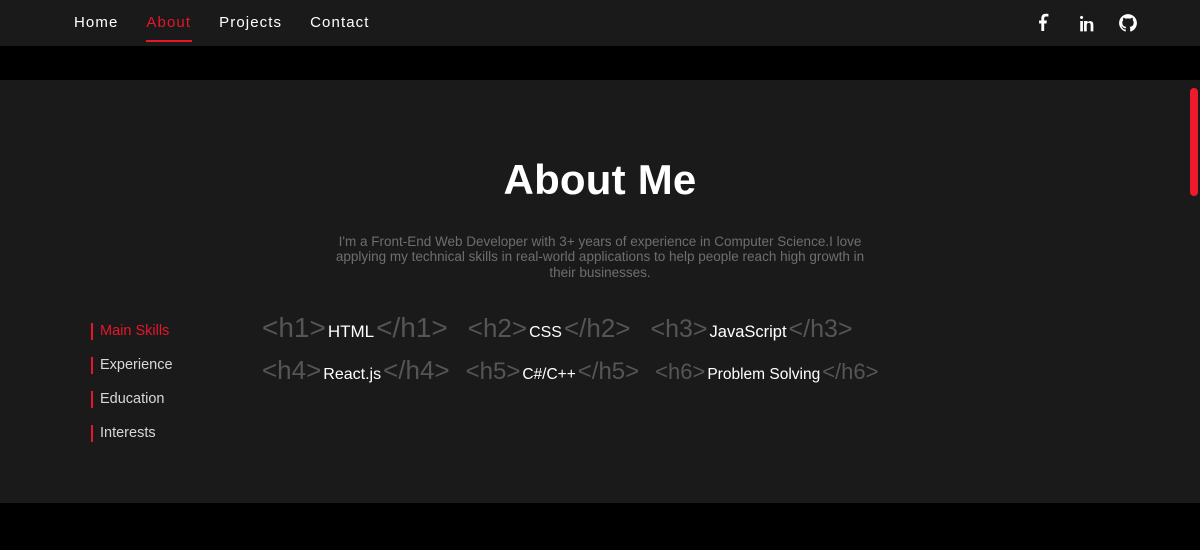 The width and height of the screenshot is (1200, 550). I want to click on tab-interests: Interests, so click(176, 433).